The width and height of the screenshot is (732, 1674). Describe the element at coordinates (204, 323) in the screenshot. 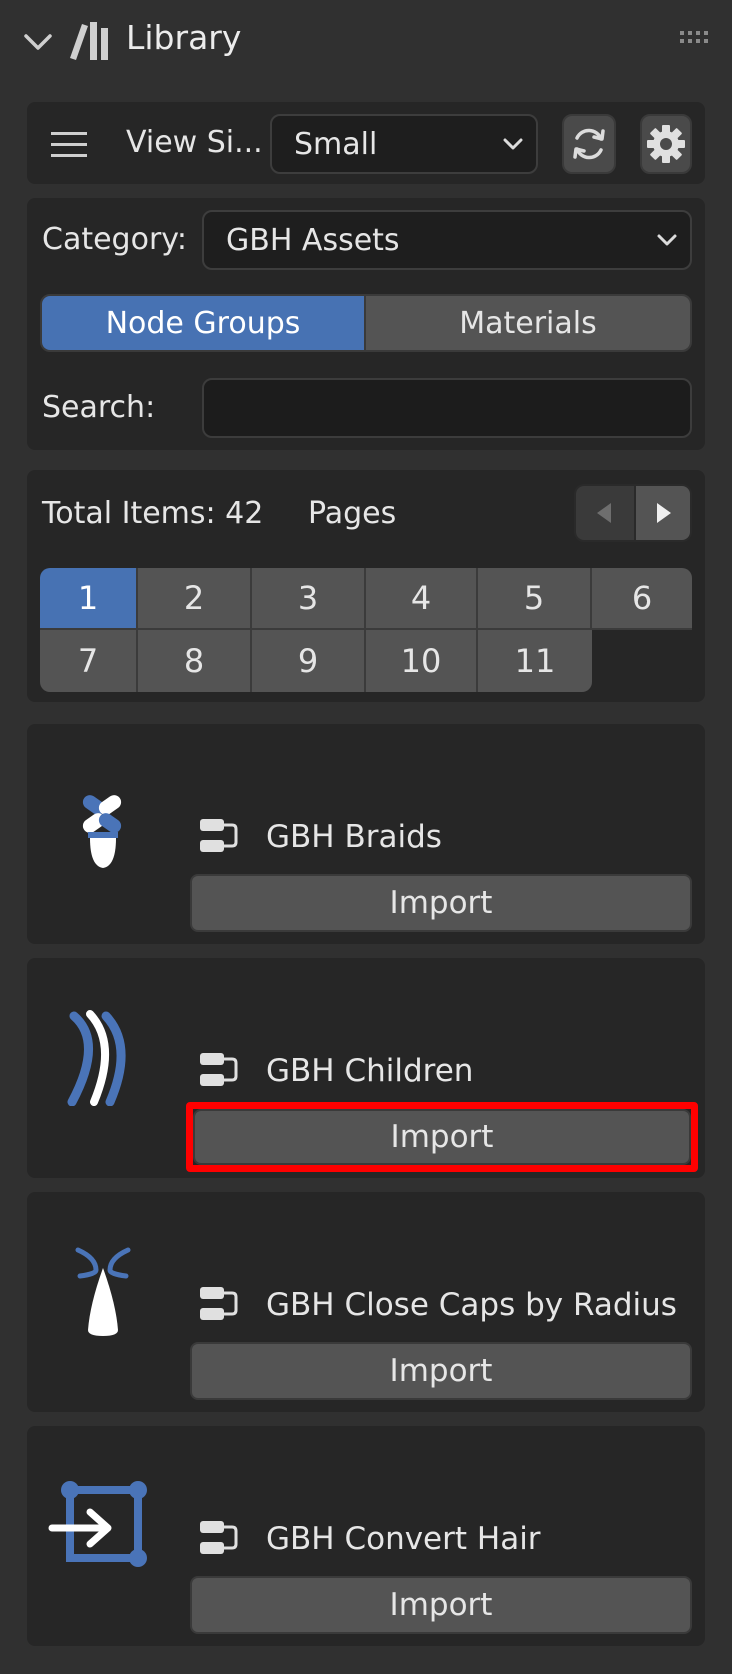

I see `tab-node-groups: Node Groups` at that location.